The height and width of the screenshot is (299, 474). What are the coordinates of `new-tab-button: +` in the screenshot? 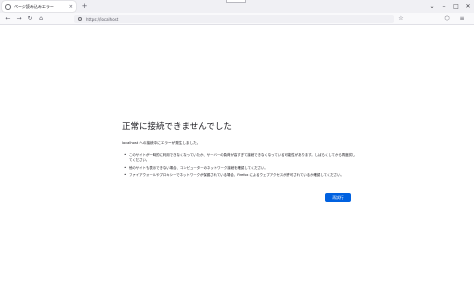 It's located at (84, 6).